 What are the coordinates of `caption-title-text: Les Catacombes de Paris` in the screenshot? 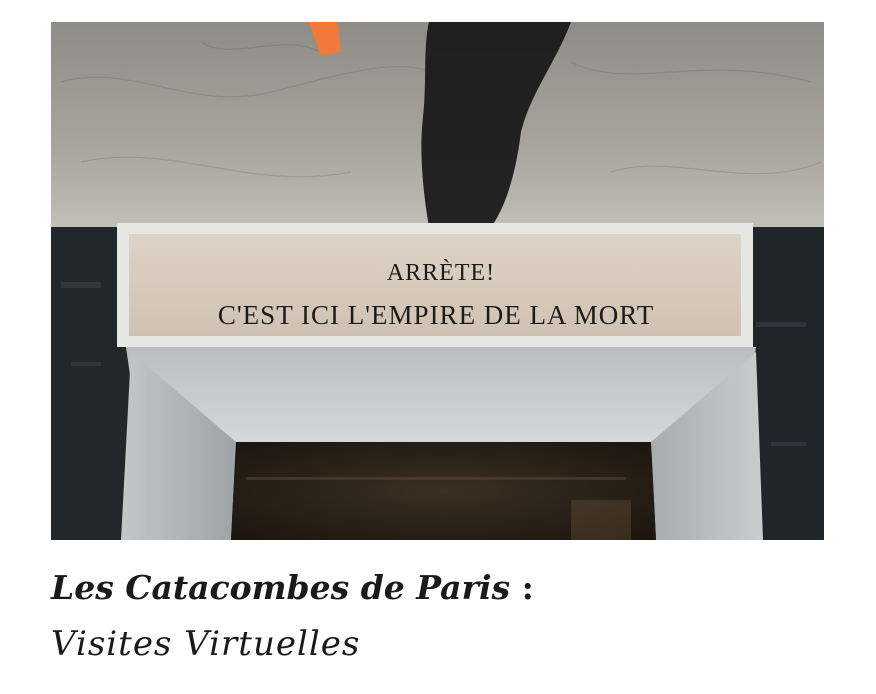 It's located at (281, 587).